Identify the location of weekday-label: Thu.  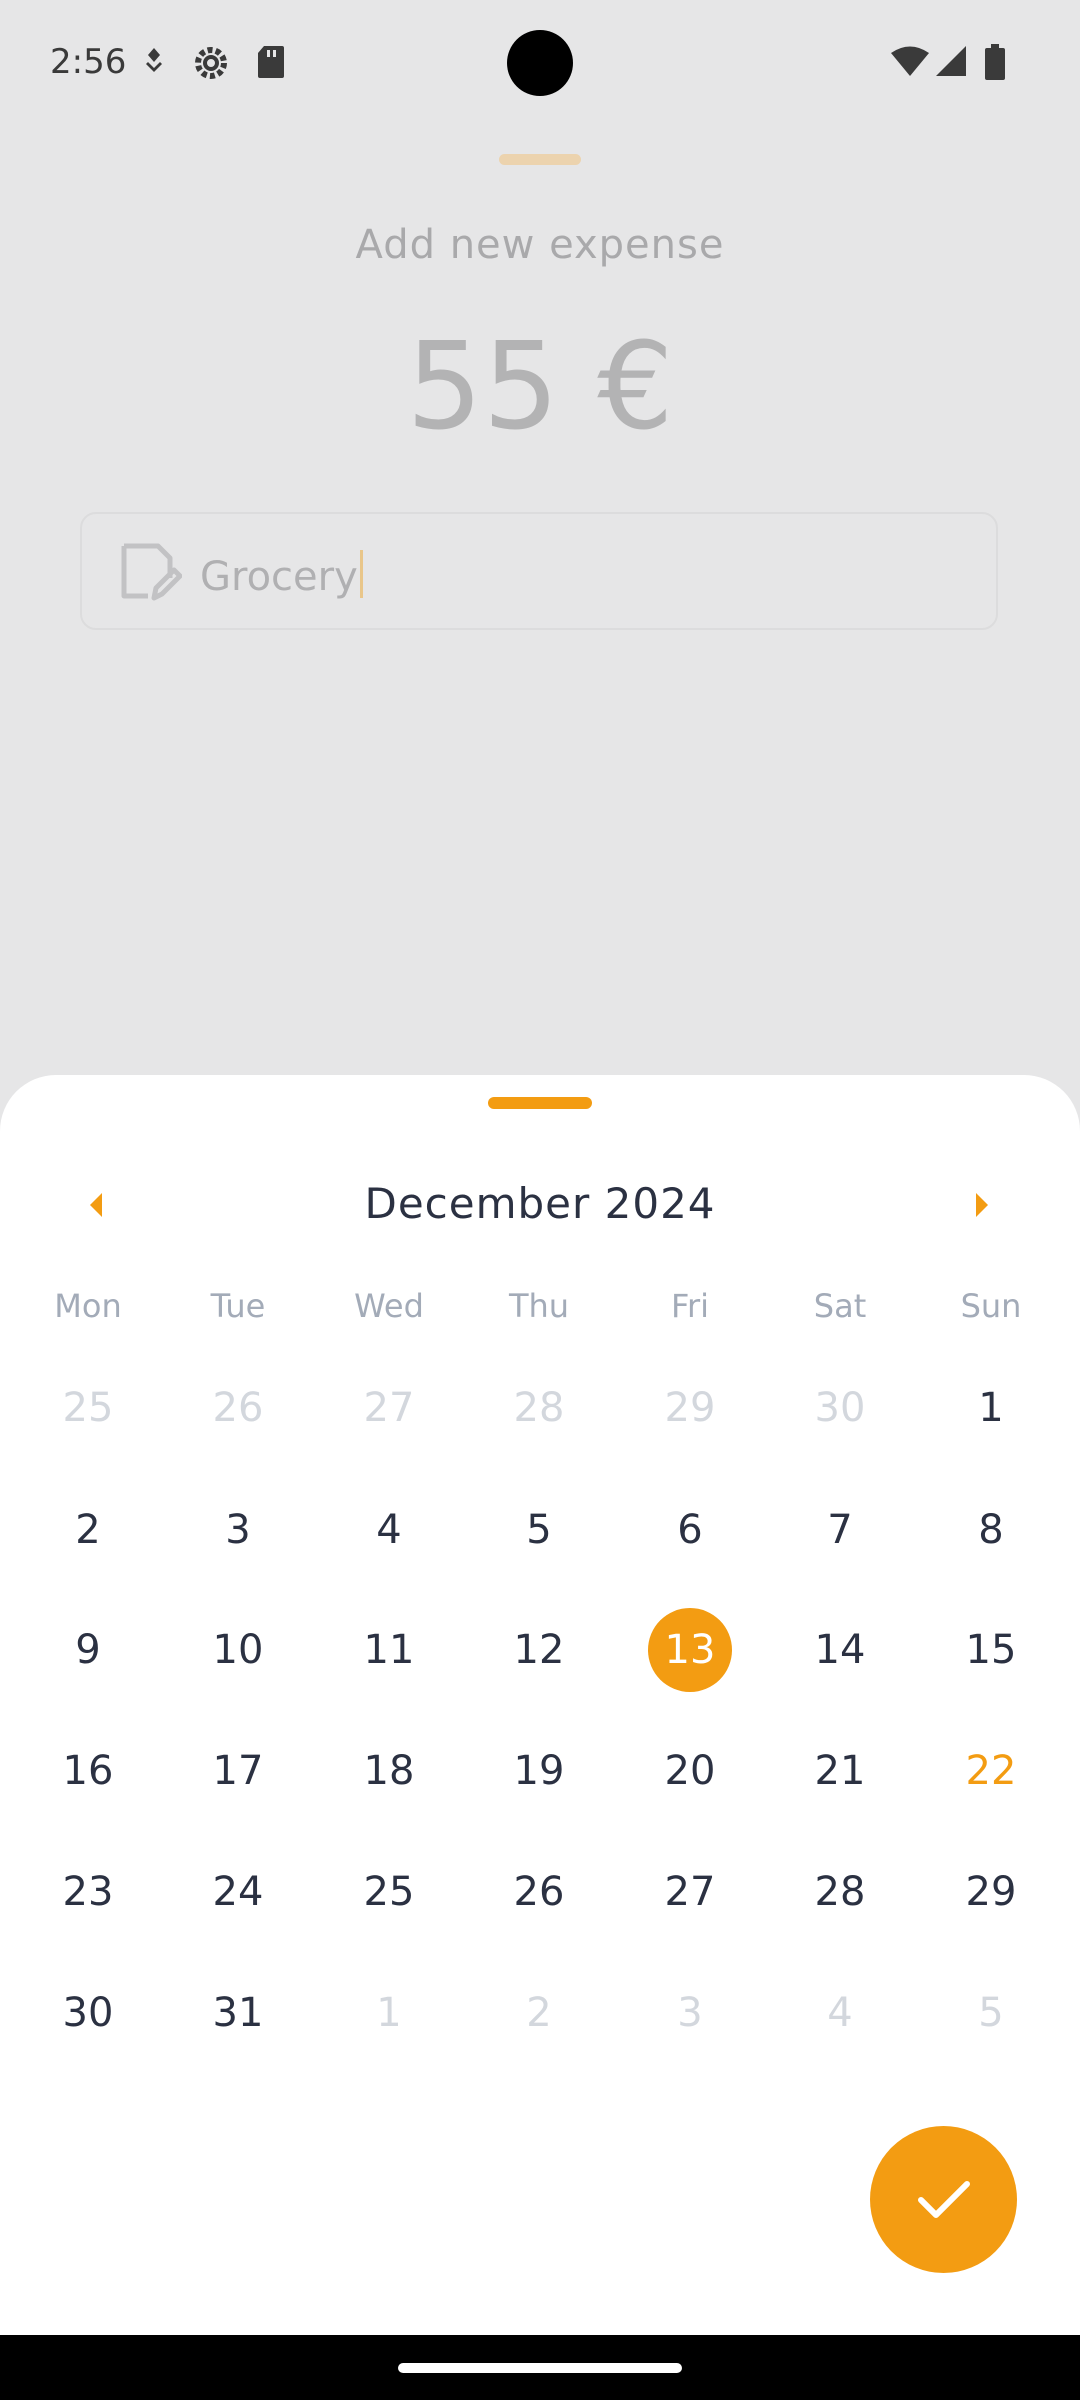
(539, 1306).